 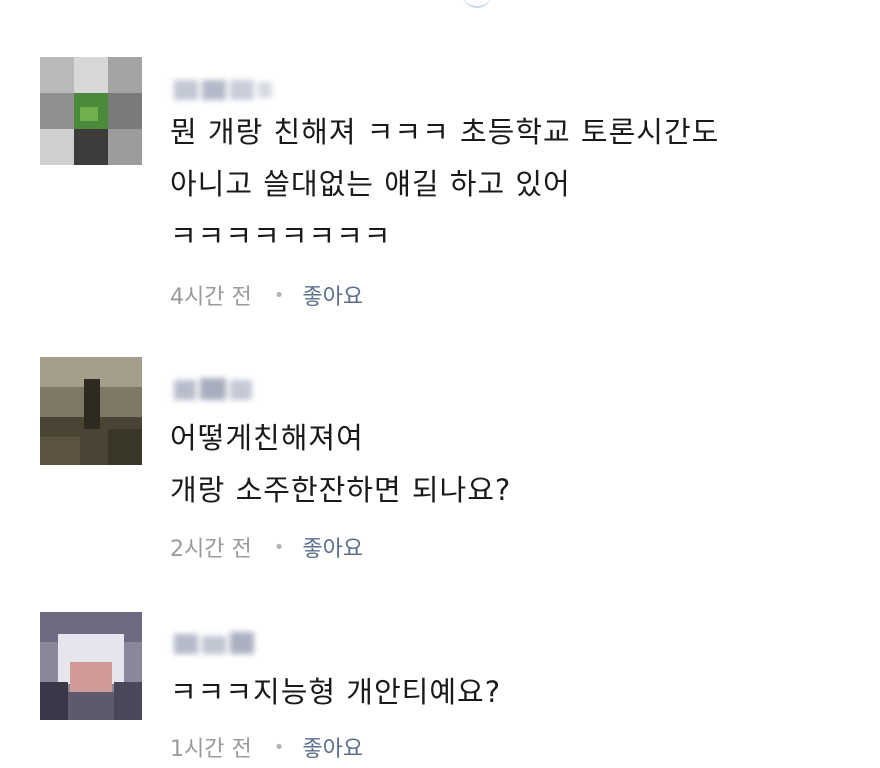 I want to click on comment-time: 1시간 전, so click(x=211, y=749).